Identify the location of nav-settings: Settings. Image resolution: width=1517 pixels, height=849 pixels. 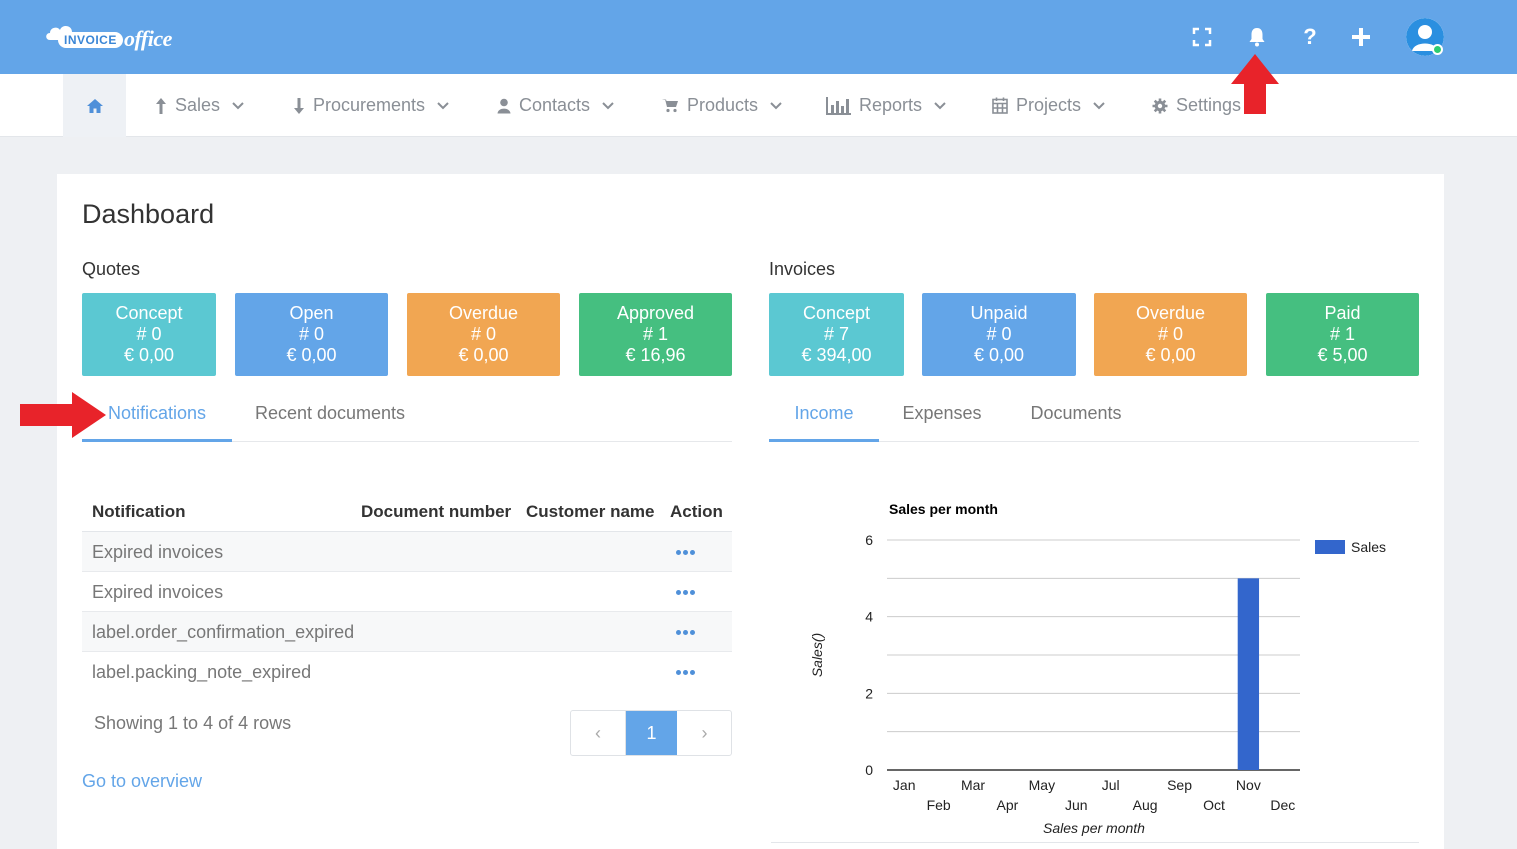
(1196, 105).